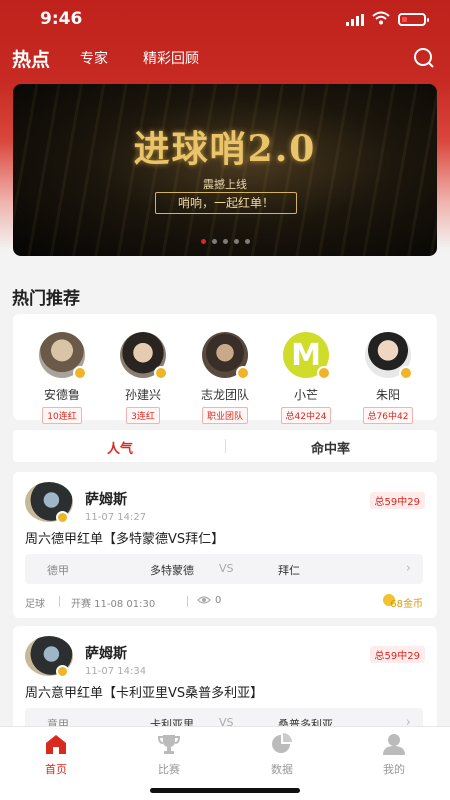 This screenshot has width=450, height=800. What do you see at coordinates (306, 415) in the screenshot?
I see `expert-tag: 总42中24` at bounding box center [306, 415].